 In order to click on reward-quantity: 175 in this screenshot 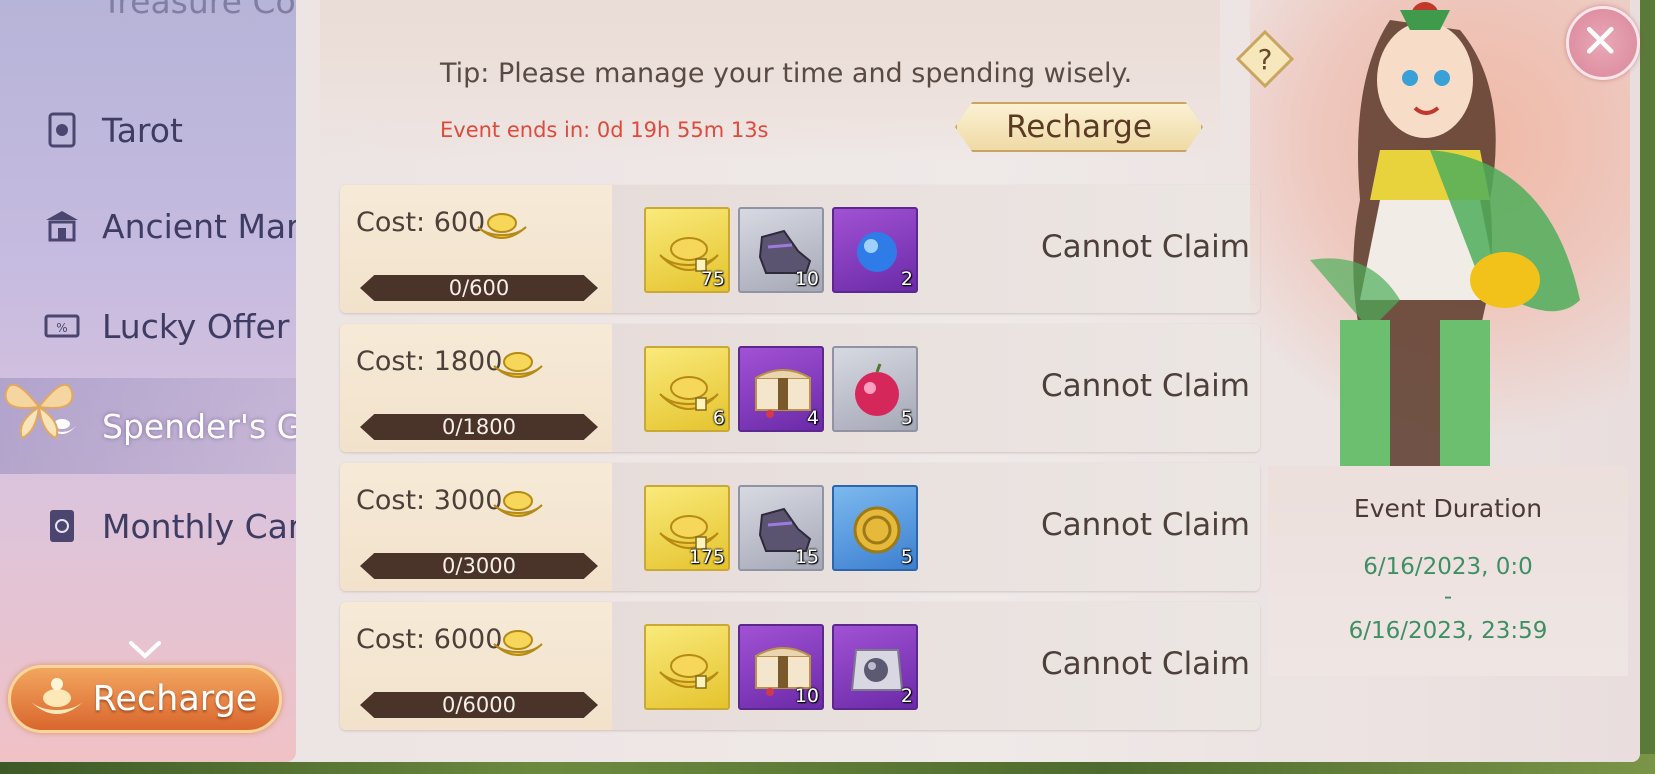, I will do `click(706, 557)`.